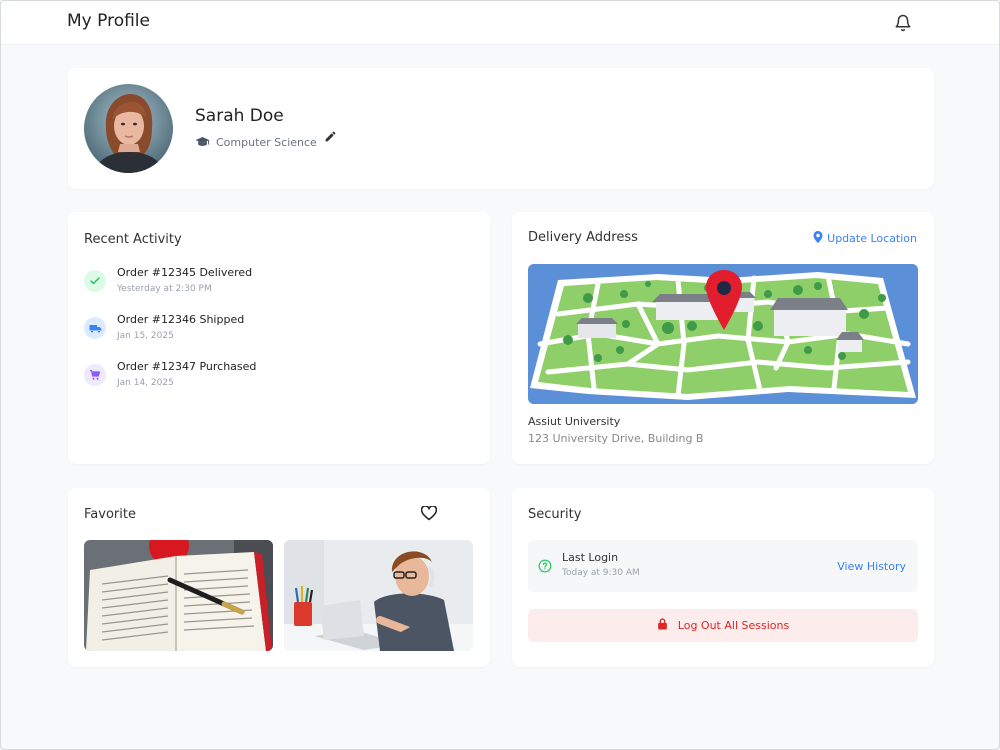 This screenshot has height=750, width=1000. Describe the element at coordinates (583, 237) in the screenshot. I see `delivery-address-title: Delivery Address` at that location.